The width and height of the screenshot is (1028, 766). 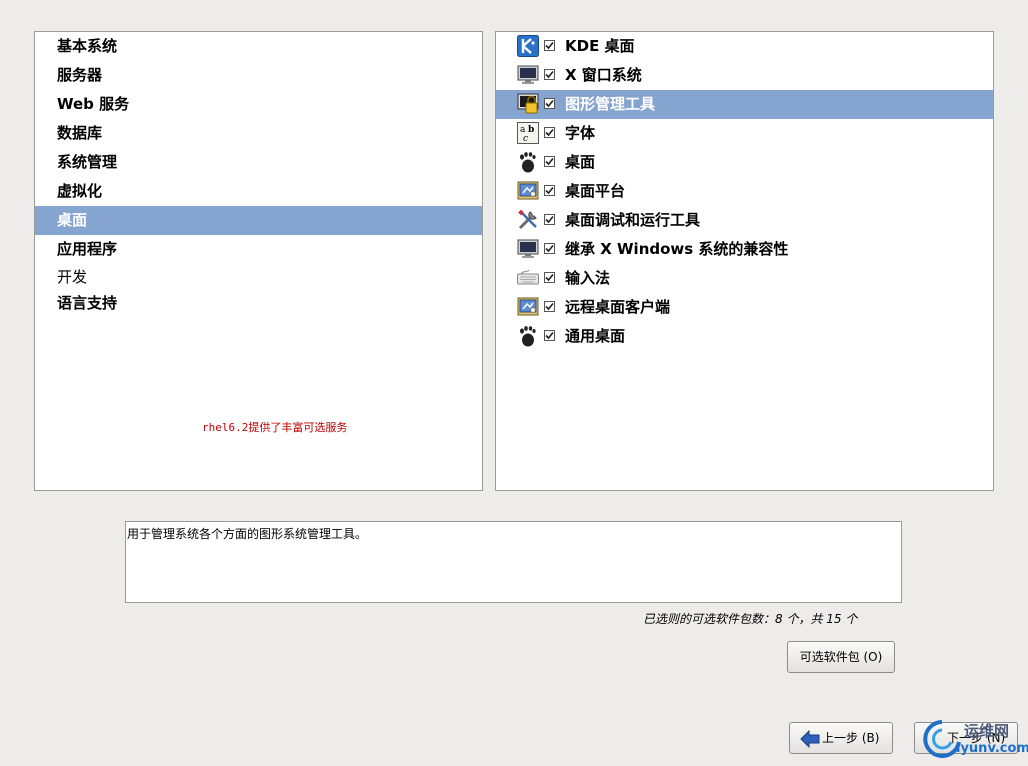 I want to click on group-label: 字体, so click(x=580, y=133).